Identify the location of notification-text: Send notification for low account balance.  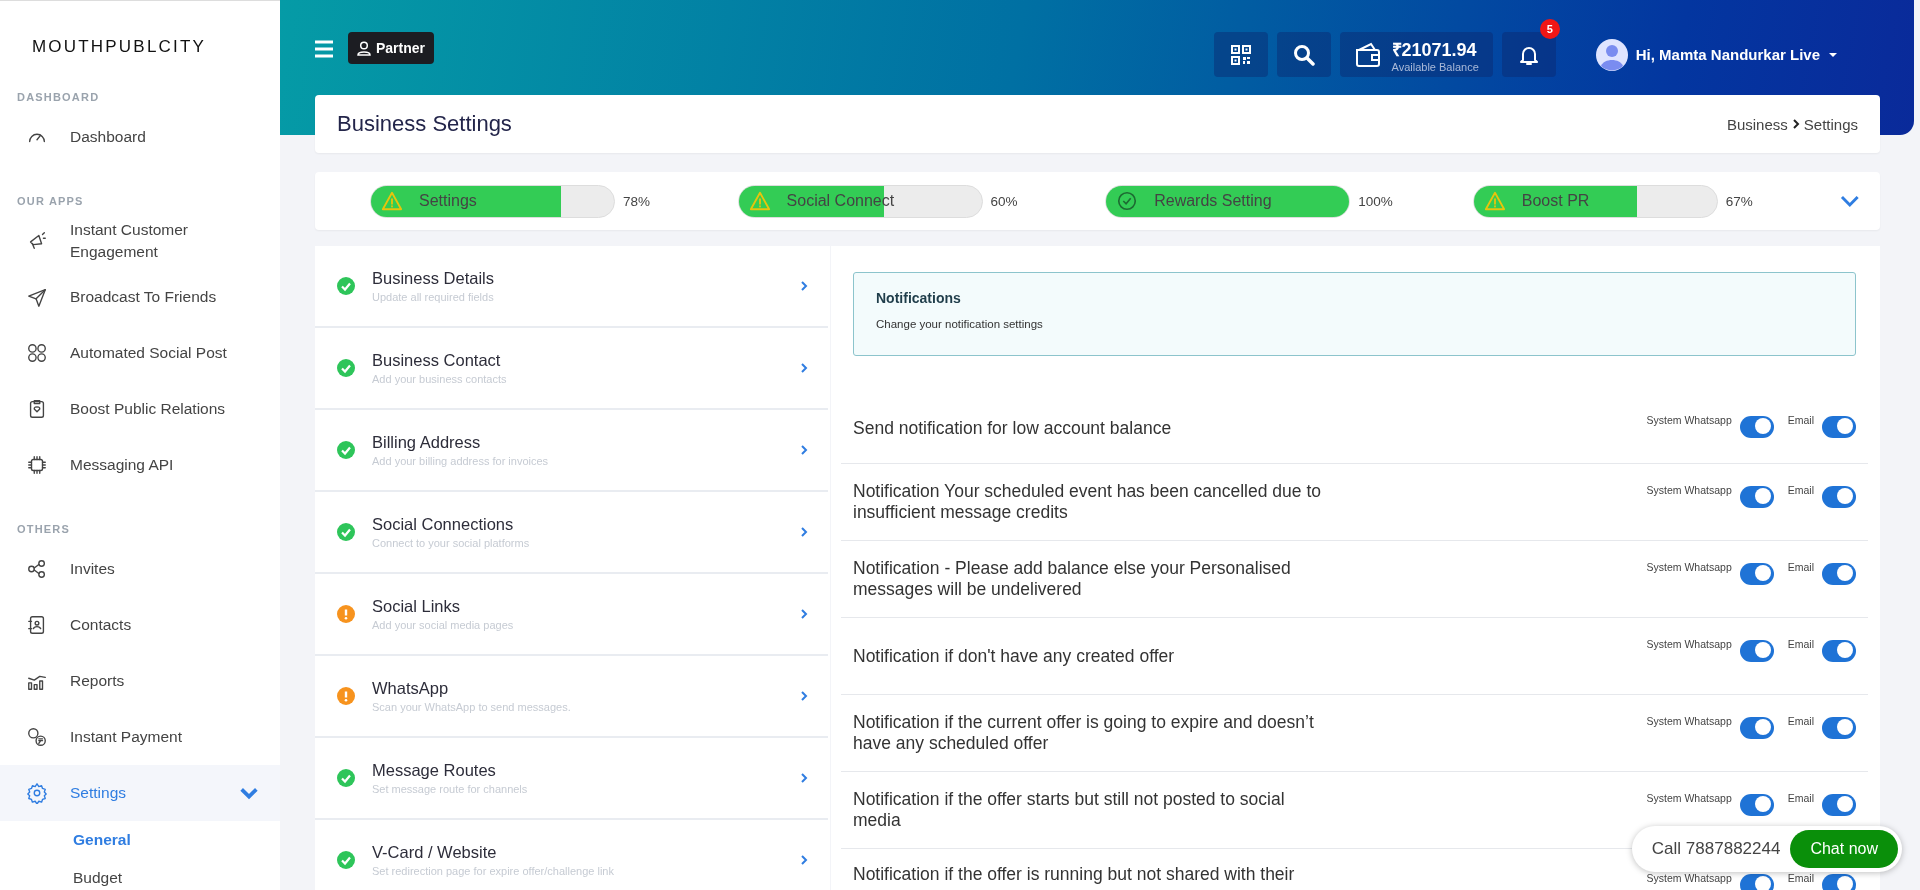
(1013, 428).